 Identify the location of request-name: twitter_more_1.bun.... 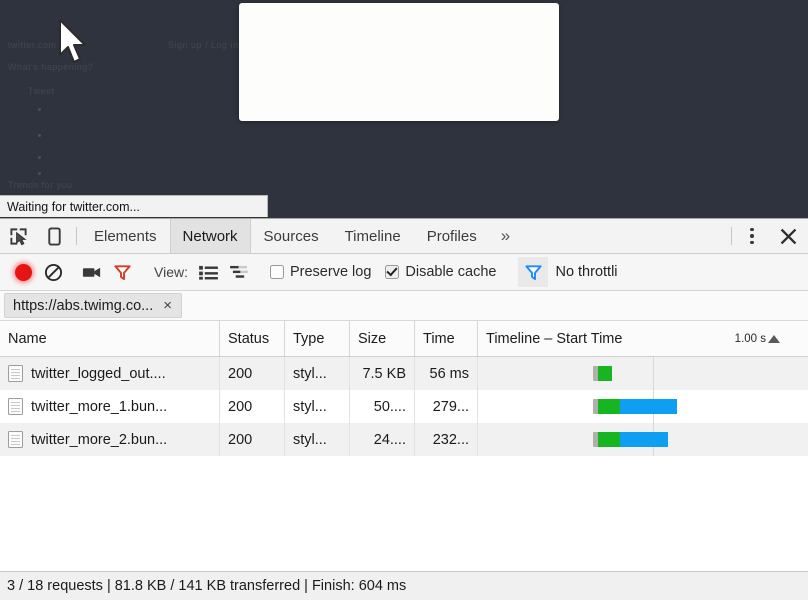
(87, 406).